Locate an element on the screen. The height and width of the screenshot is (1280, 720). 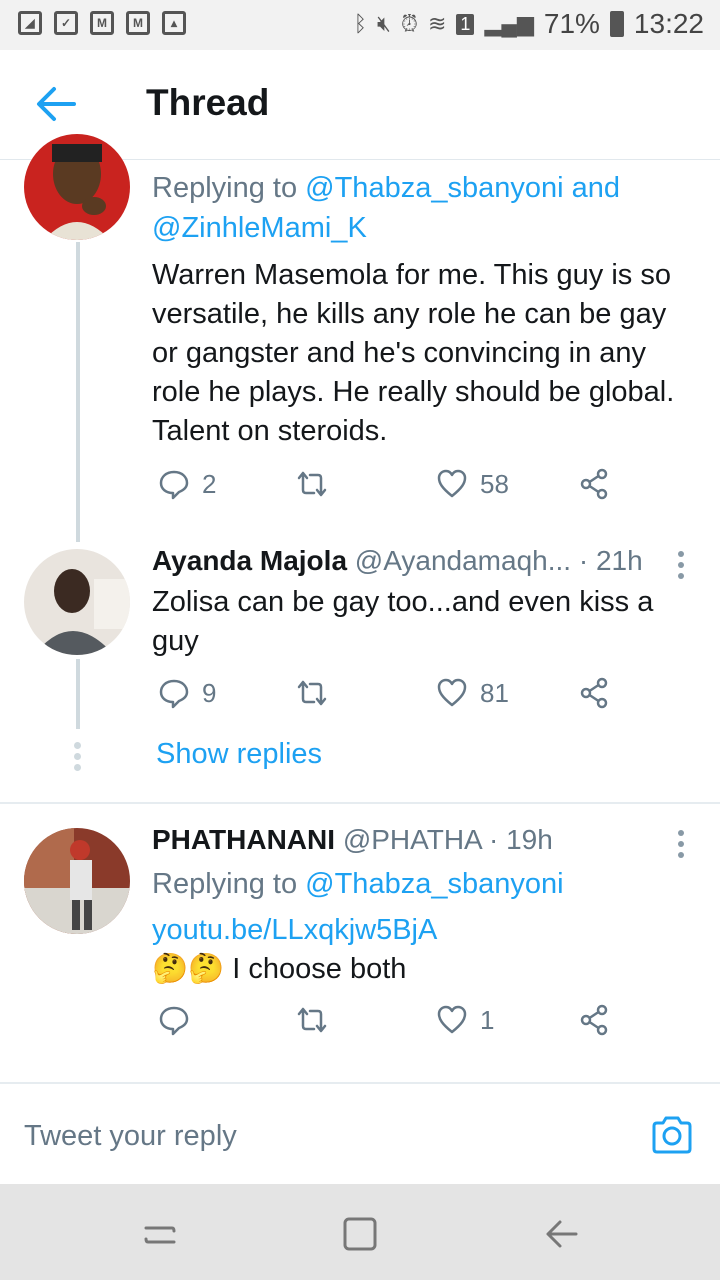
like-button: 1 is located at coordinates (465, 1020).